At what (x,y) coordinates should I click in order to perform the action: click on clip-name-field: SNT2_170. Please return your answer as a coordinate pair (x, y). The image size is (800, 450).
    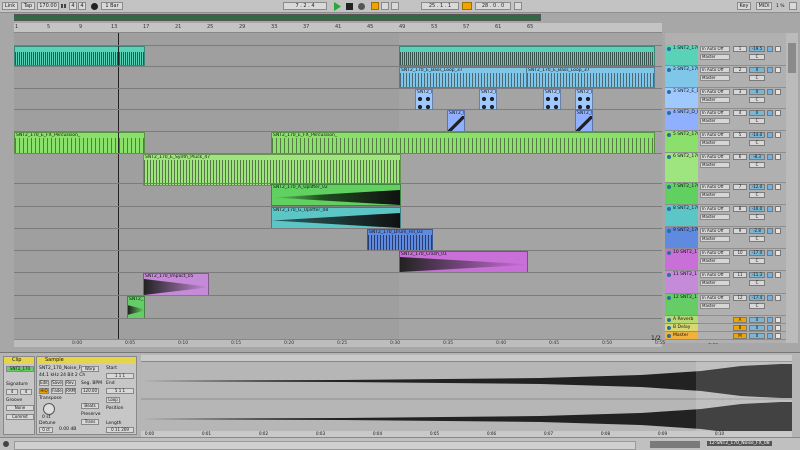
    Looking at the image, I should click on (20, 369).